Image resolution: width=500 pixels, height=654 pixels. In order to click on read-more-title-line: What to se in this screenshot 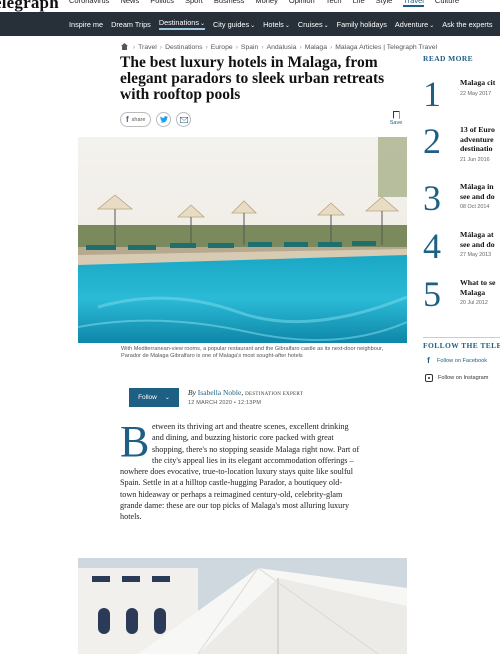, I will do `click(478, 282)`.